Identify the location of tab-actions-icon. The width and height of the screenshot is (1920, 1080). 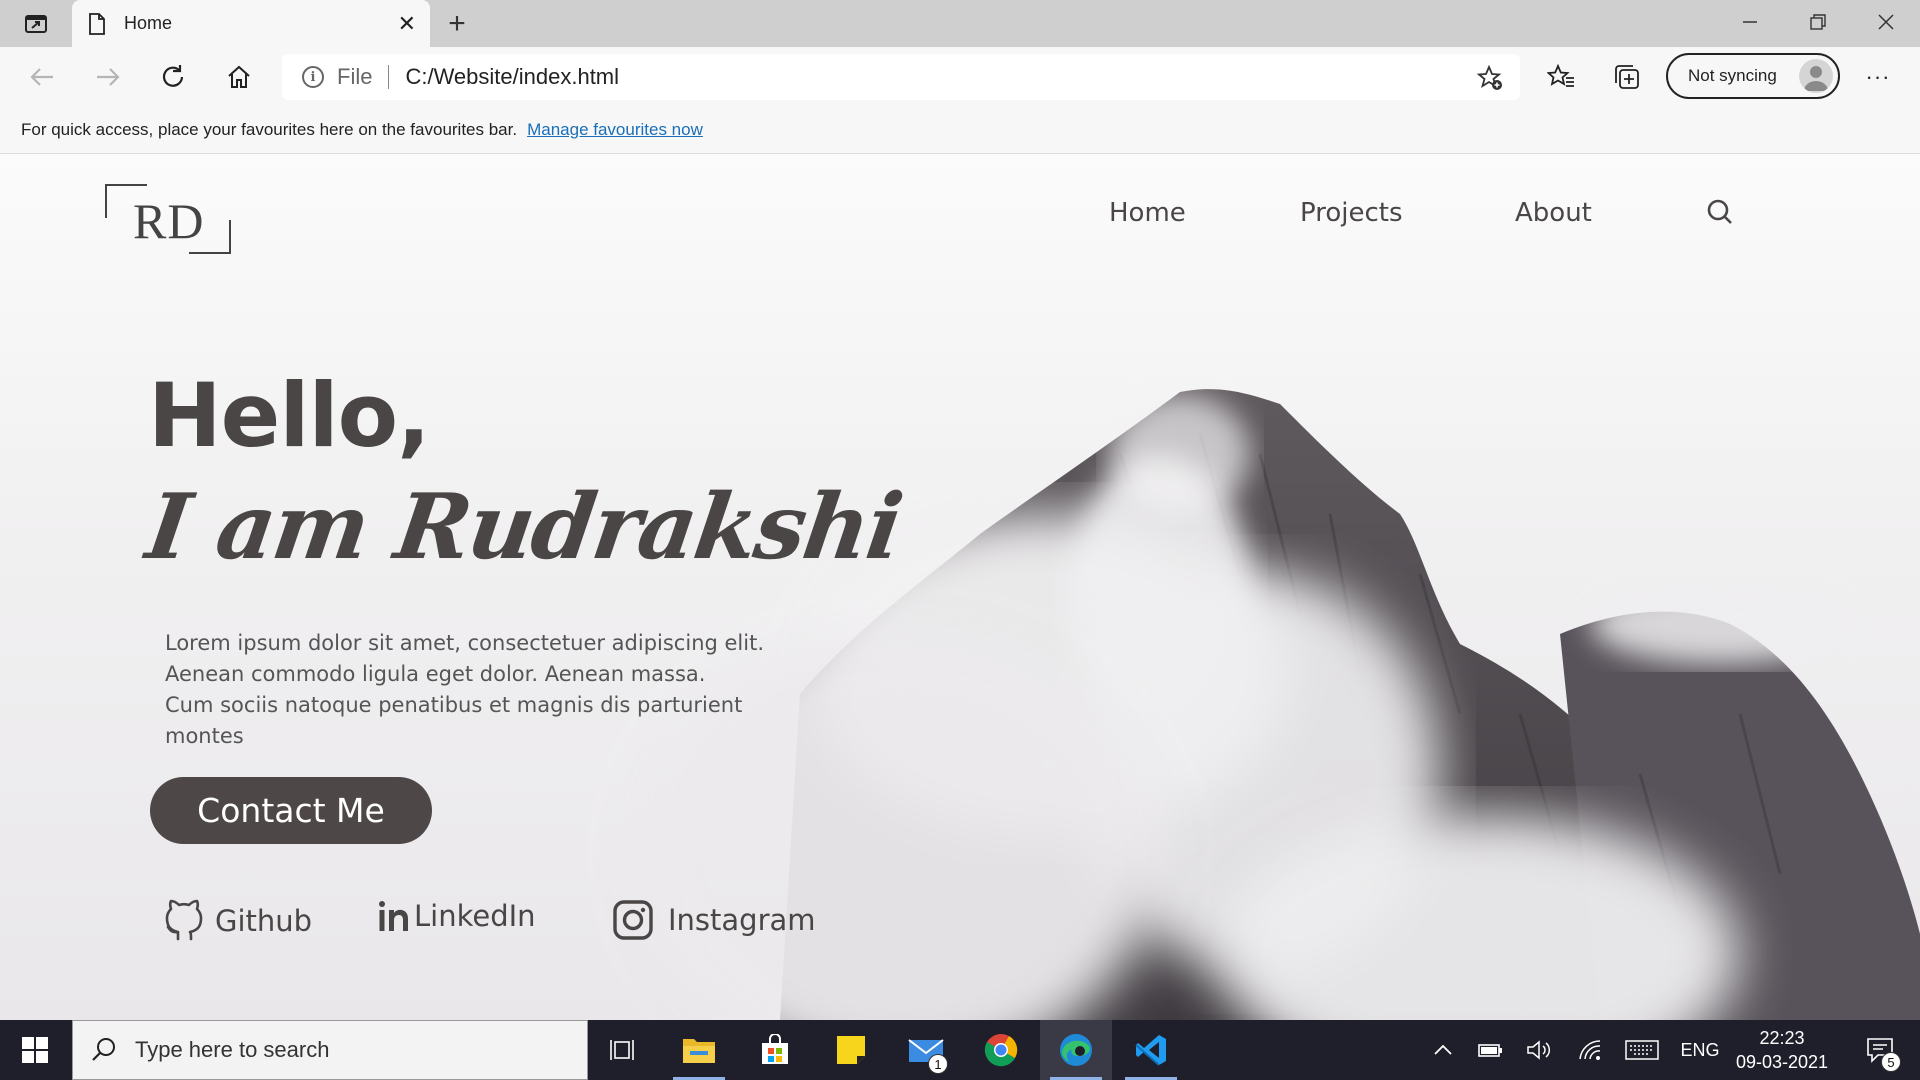
(36, 24).